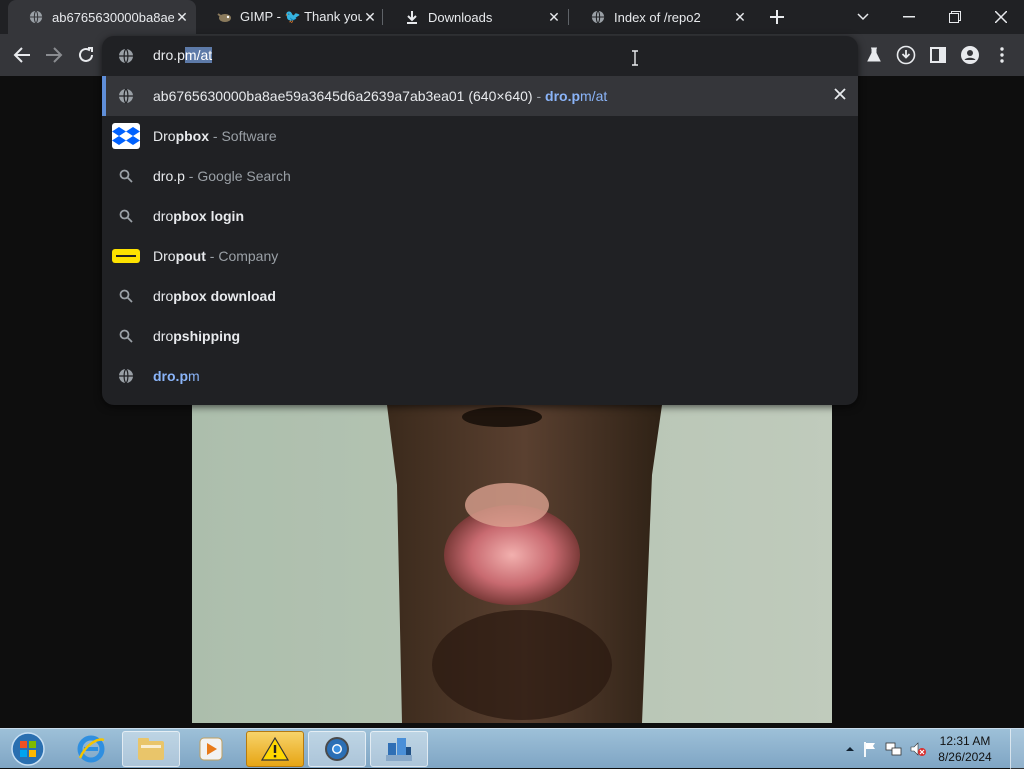  I want to click on tab-title: Index of /repo2, so click(657, 17).